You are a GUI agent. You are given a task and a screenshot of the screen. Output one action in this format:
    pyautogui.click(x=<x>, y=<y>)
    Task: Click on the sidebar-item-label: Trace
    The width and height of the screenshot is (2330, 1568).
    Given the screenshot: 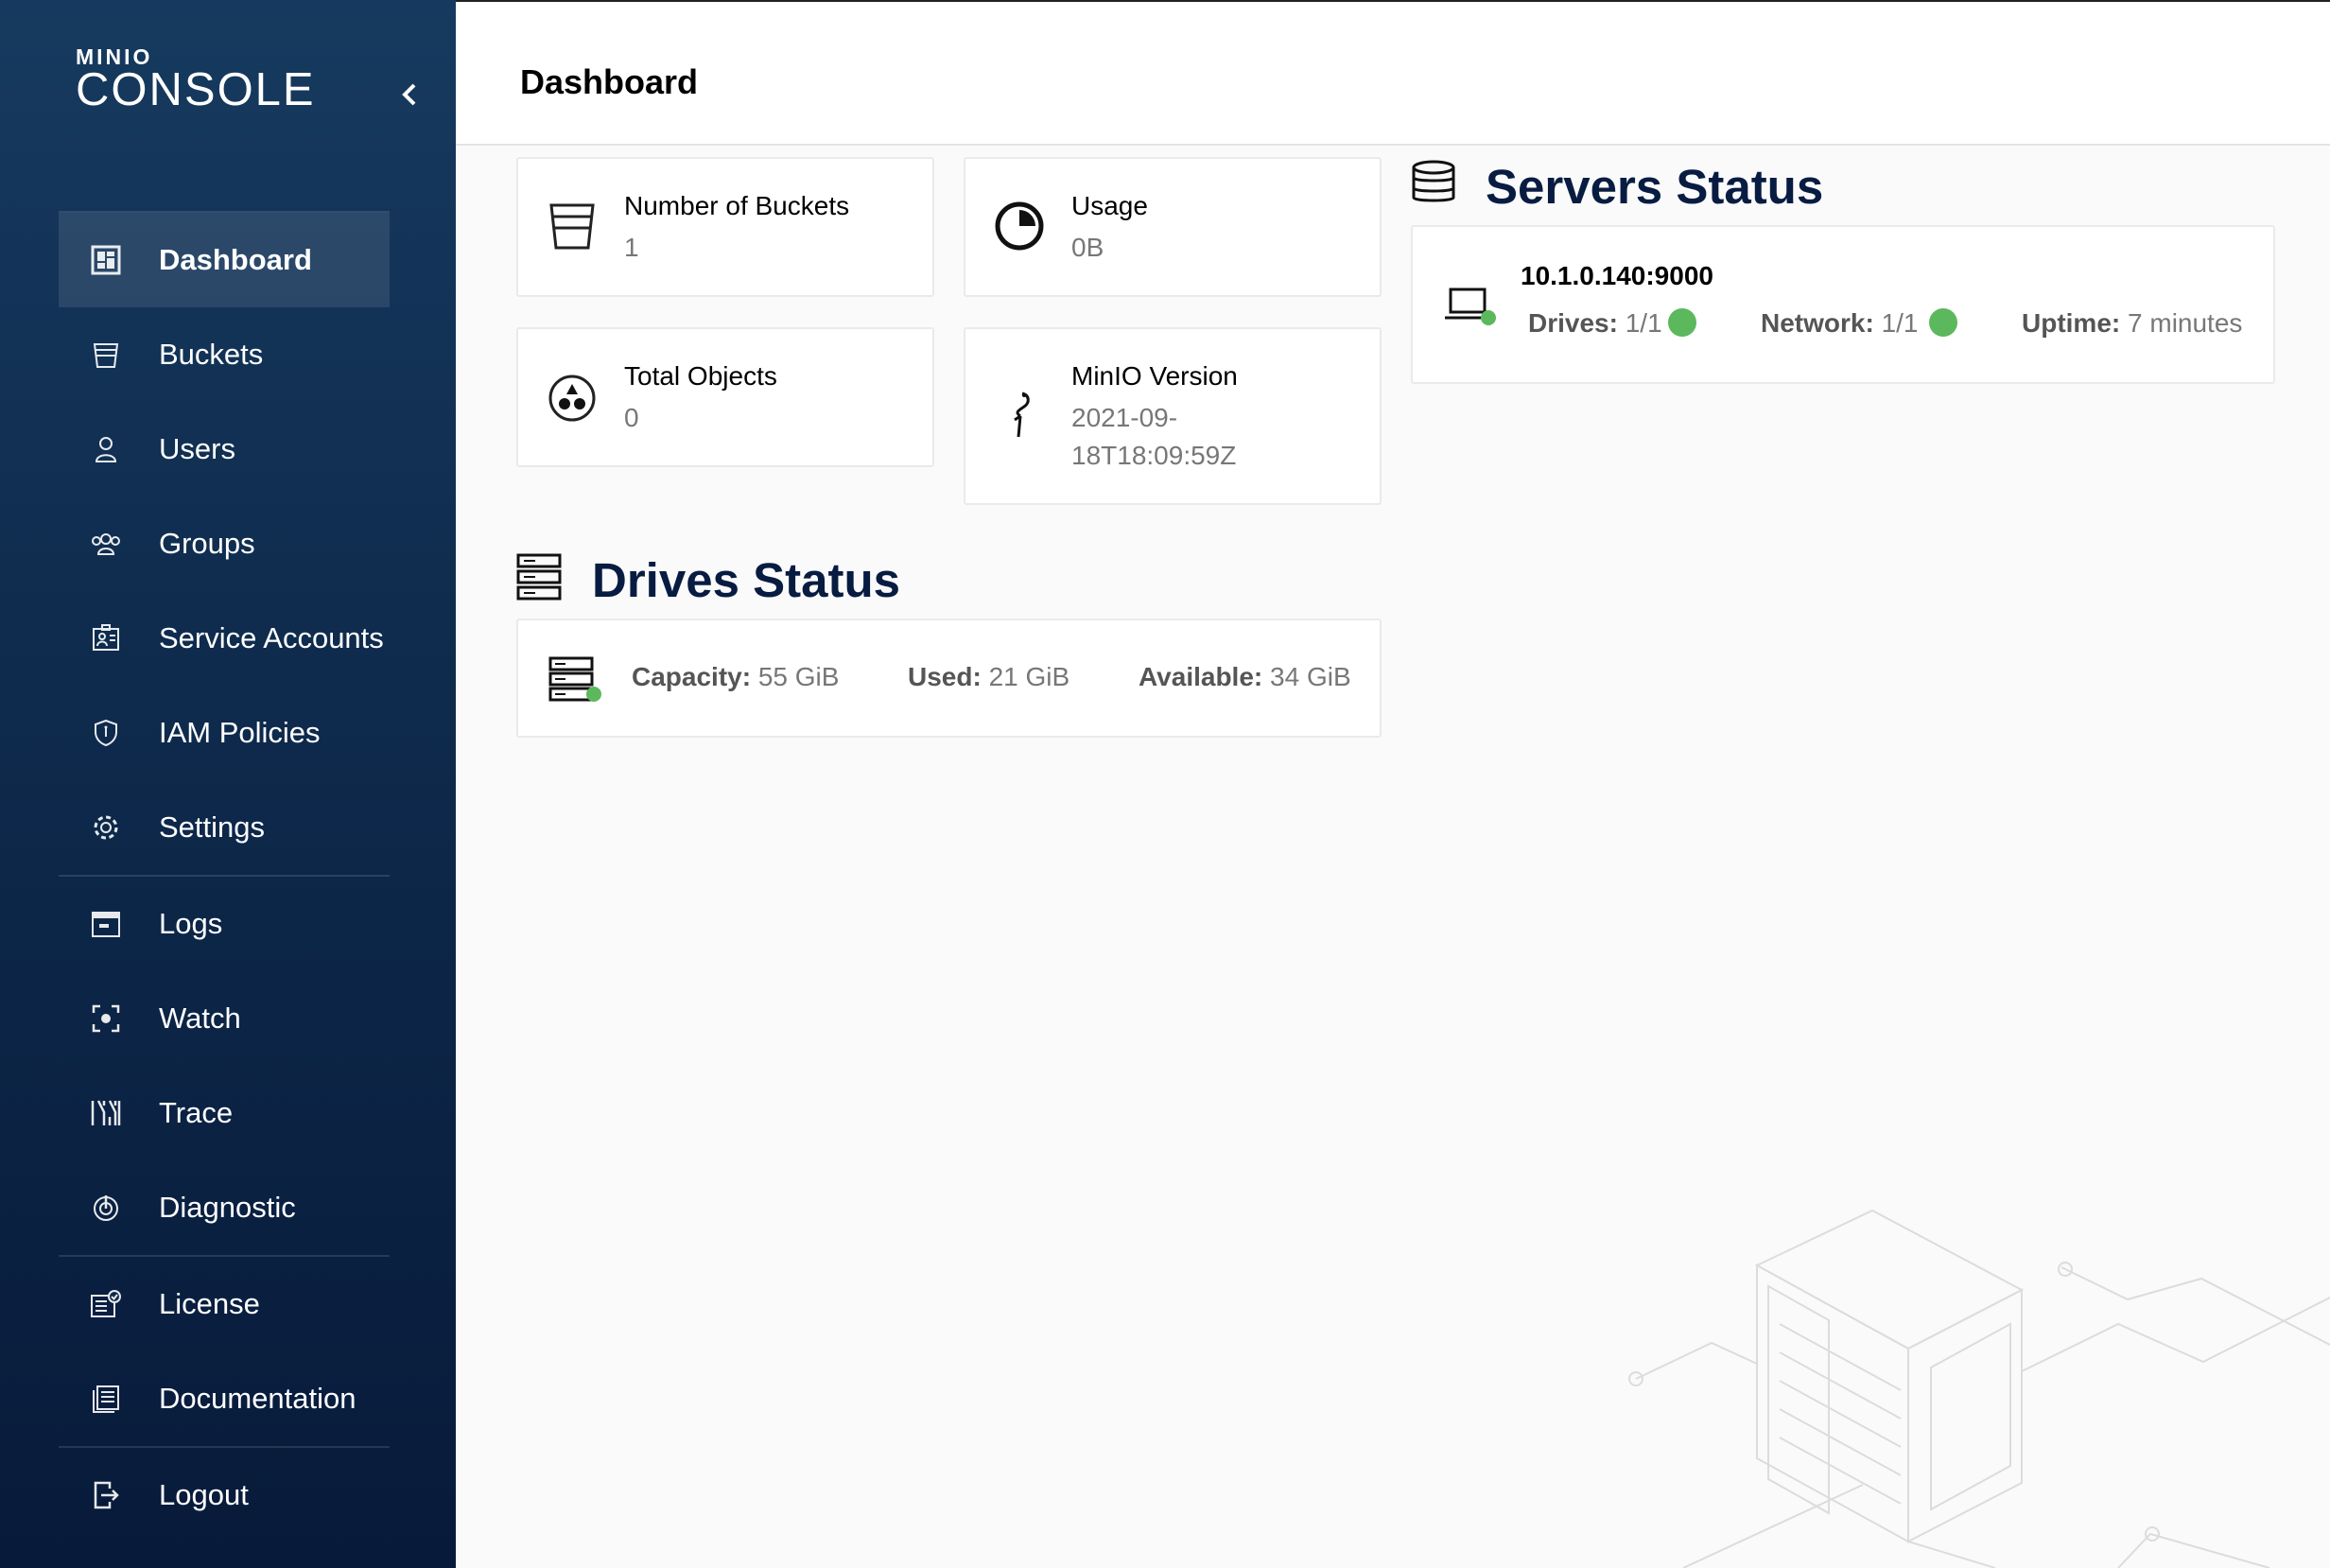 What is the action you would take?
    pyautogui.click(x=196, y=1113)
    